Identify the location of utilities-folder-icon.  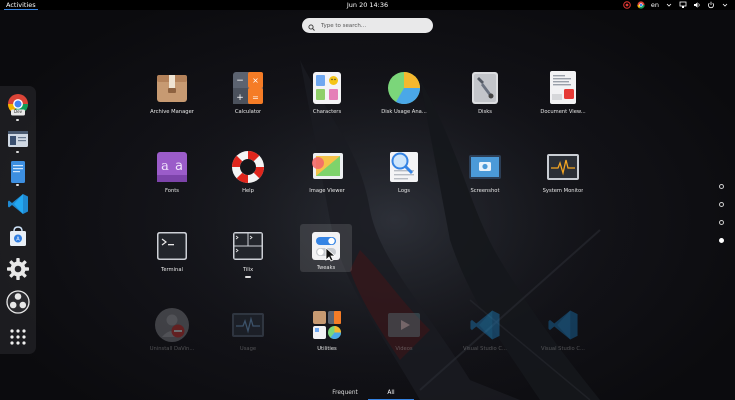
(327, 325).